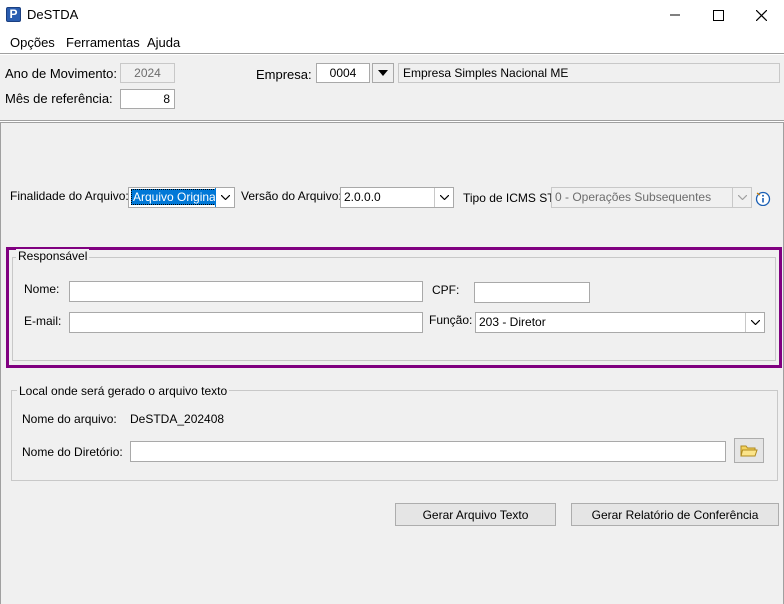  I want to click on email-label: E-mail:, so click(43, 321).